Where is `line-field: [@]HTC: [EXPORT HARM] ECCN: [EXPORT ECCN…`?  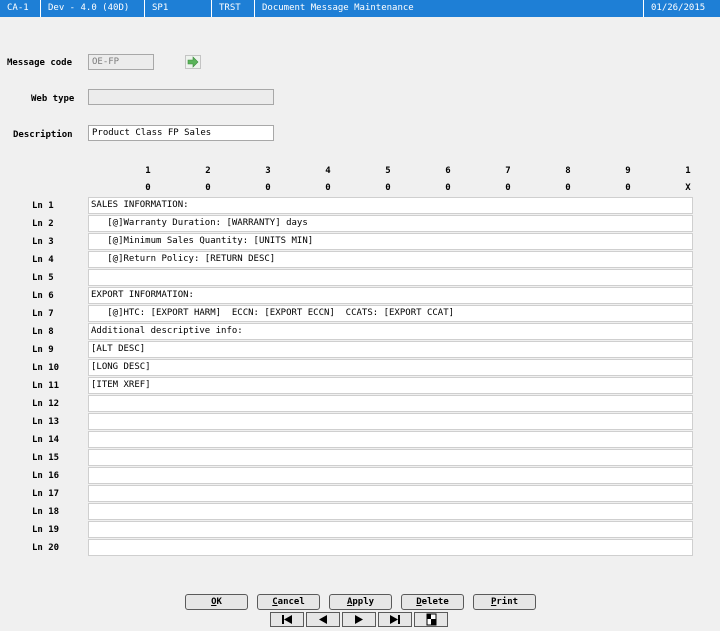 line-field: [@]HTC: [EXPORT HARM] ECCN: [EXPORT ECCN… is located at coordinates (390, 313).